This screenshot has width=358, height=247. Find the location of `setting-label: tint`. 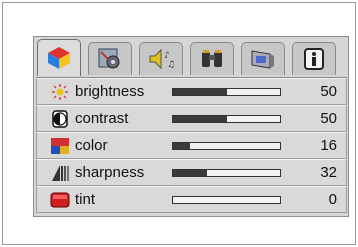

setting-label: tint is located at coordinates (85, 199).